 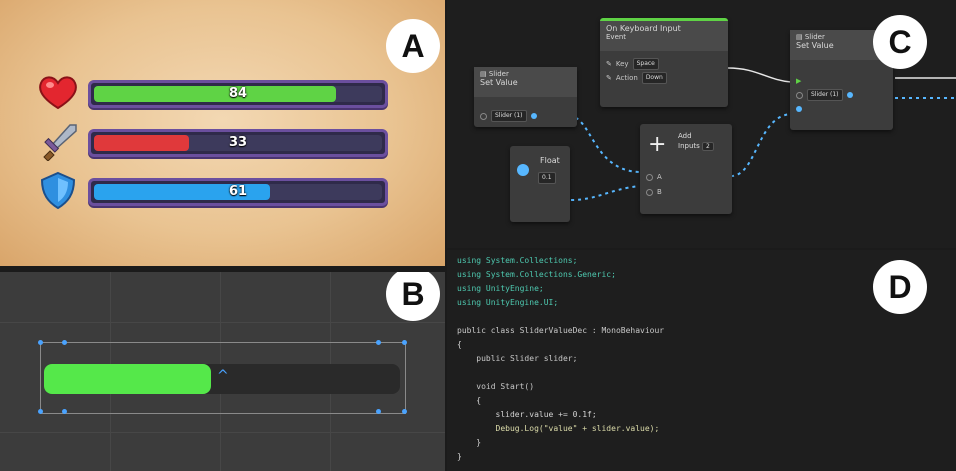 What do you see at coordinates (508, 302) in the screenshot?
I see `code-line: using UnityEngine.UI;` at bounding box center [508, 302].